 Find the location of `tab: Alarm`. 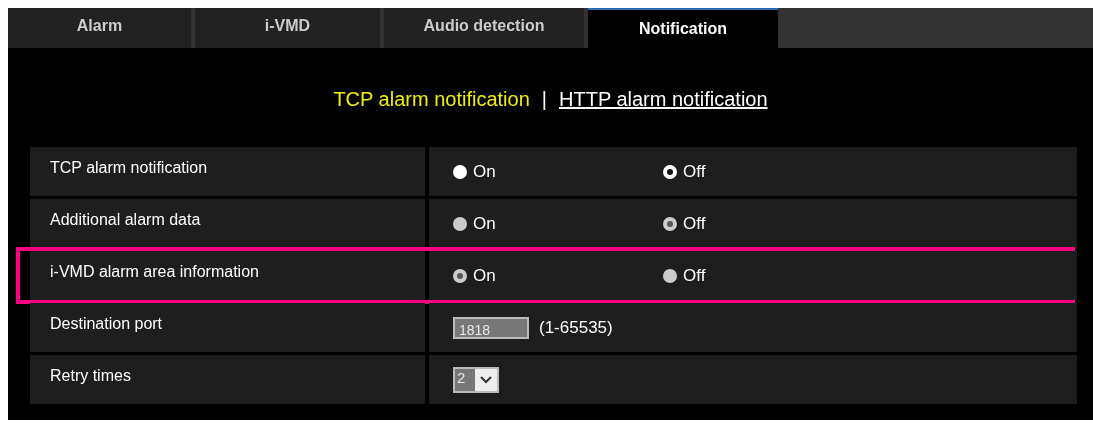

tab: Alarm is located at coordinates (99, 28).